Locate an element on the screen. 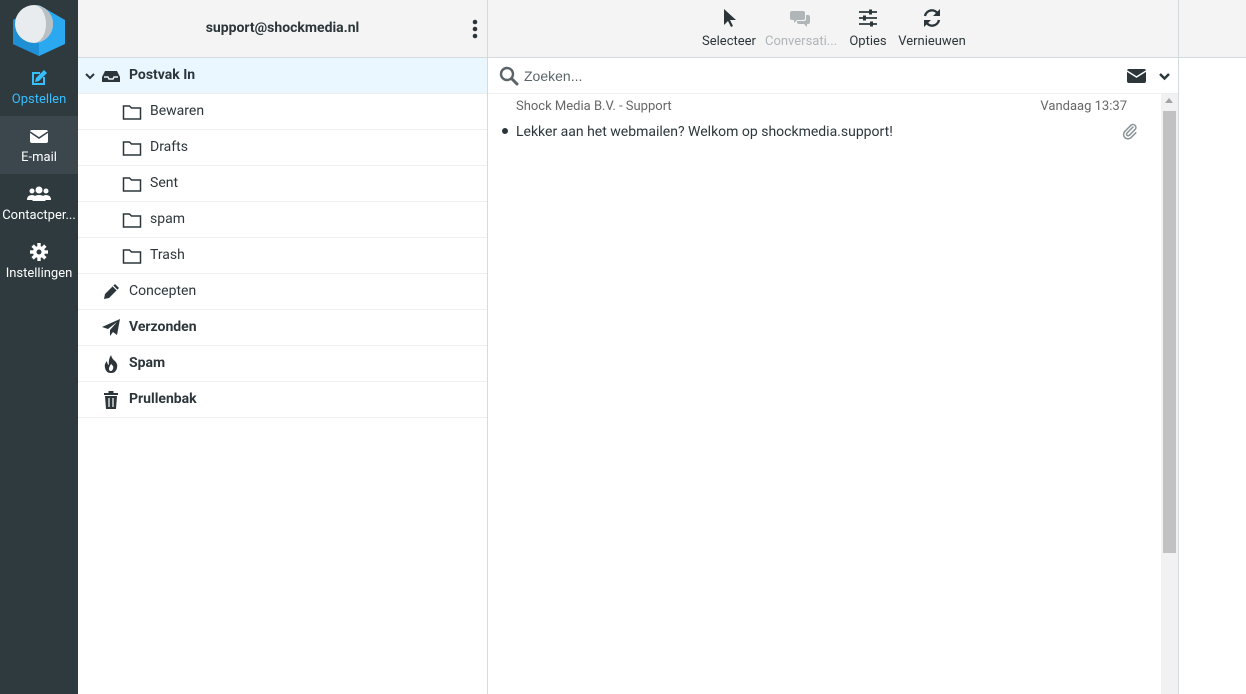 Image resolution: width=1246 pixels, height=694 pixels. inbox-icon is located at coordinates (111, 76).